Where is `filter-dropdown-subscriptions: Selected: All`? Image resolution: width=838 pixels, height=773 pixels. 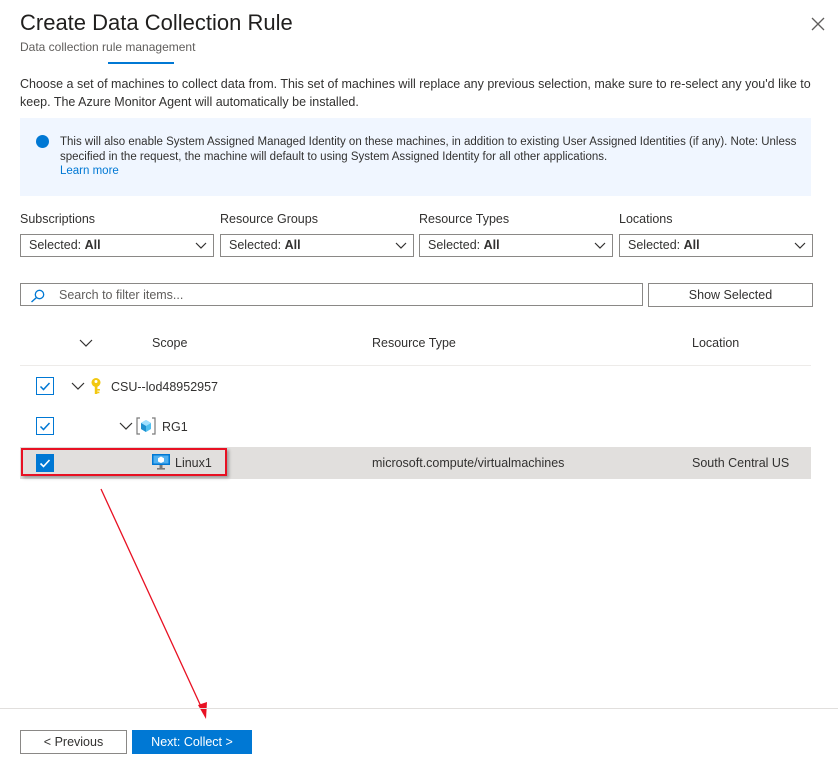 filter-dropdown-subscriptions: Selected: All is located at coordinates (117, 245).